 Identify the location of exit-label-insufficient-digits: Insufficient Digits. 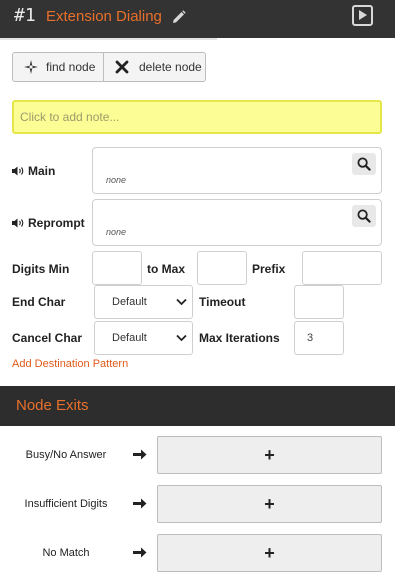
(66, 504).